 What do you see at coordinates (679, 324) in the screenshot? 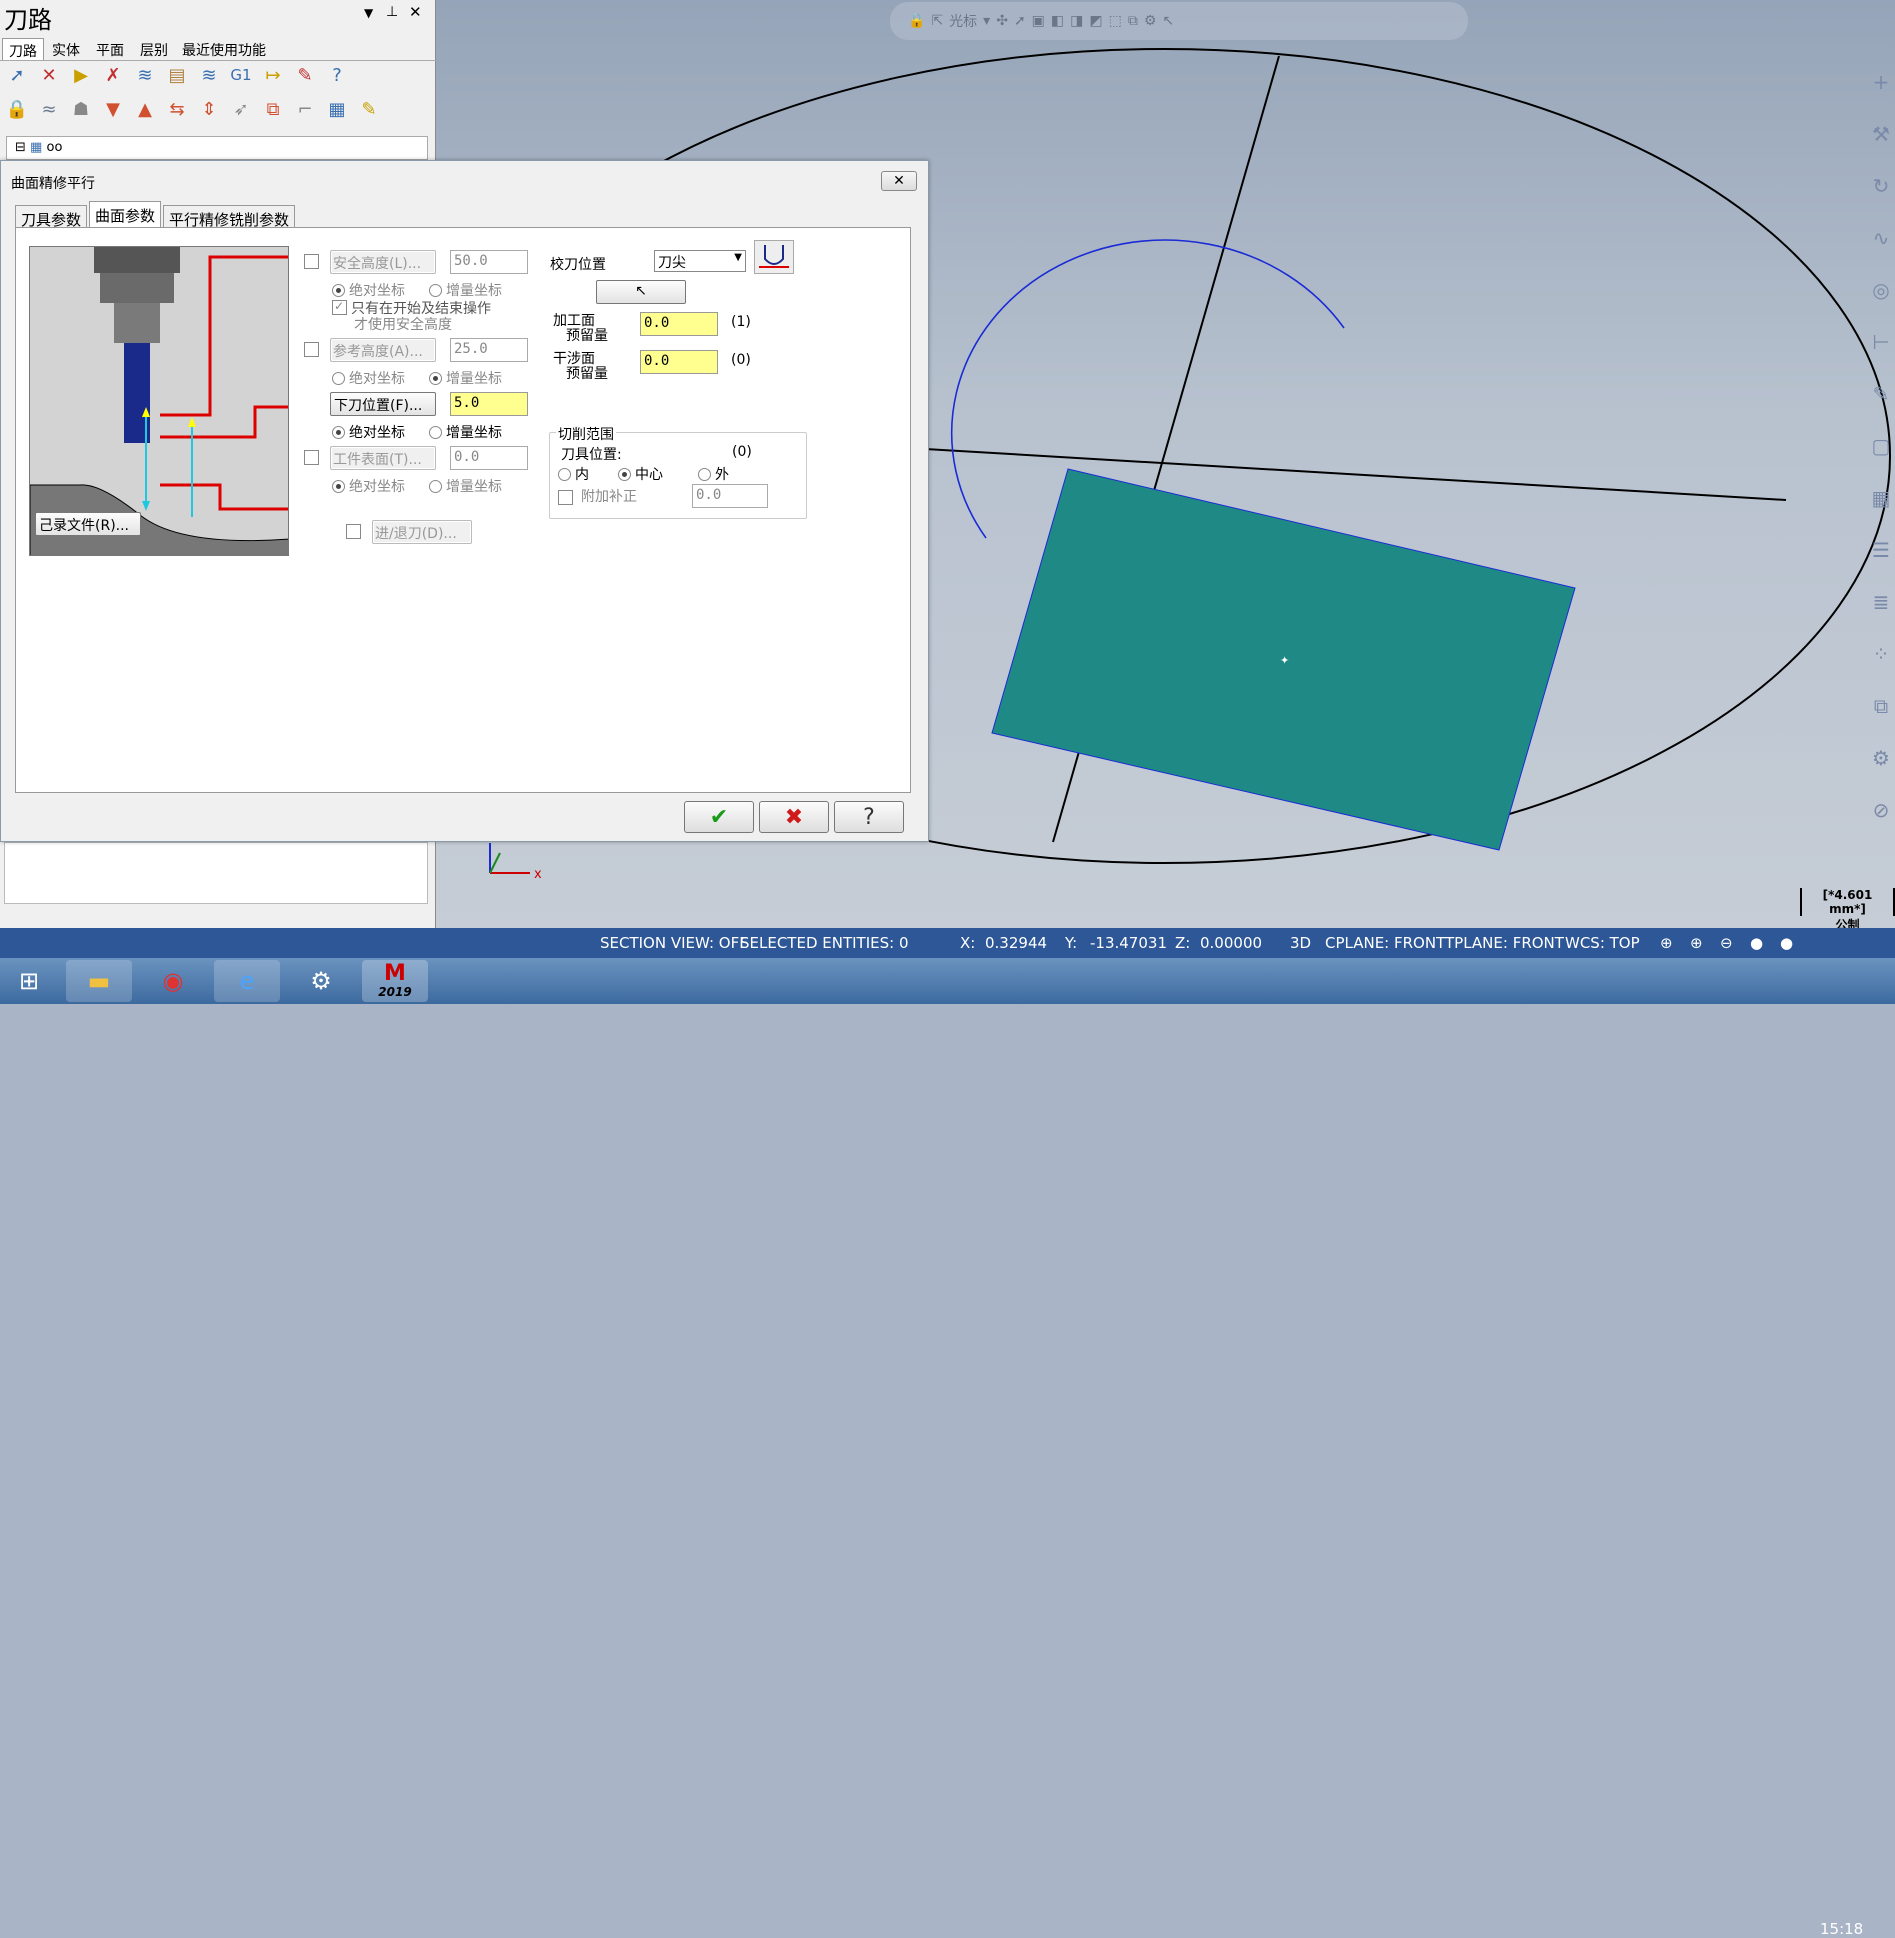
I see `drive-stock-field: 0.0` at bounding box center [679, 324].